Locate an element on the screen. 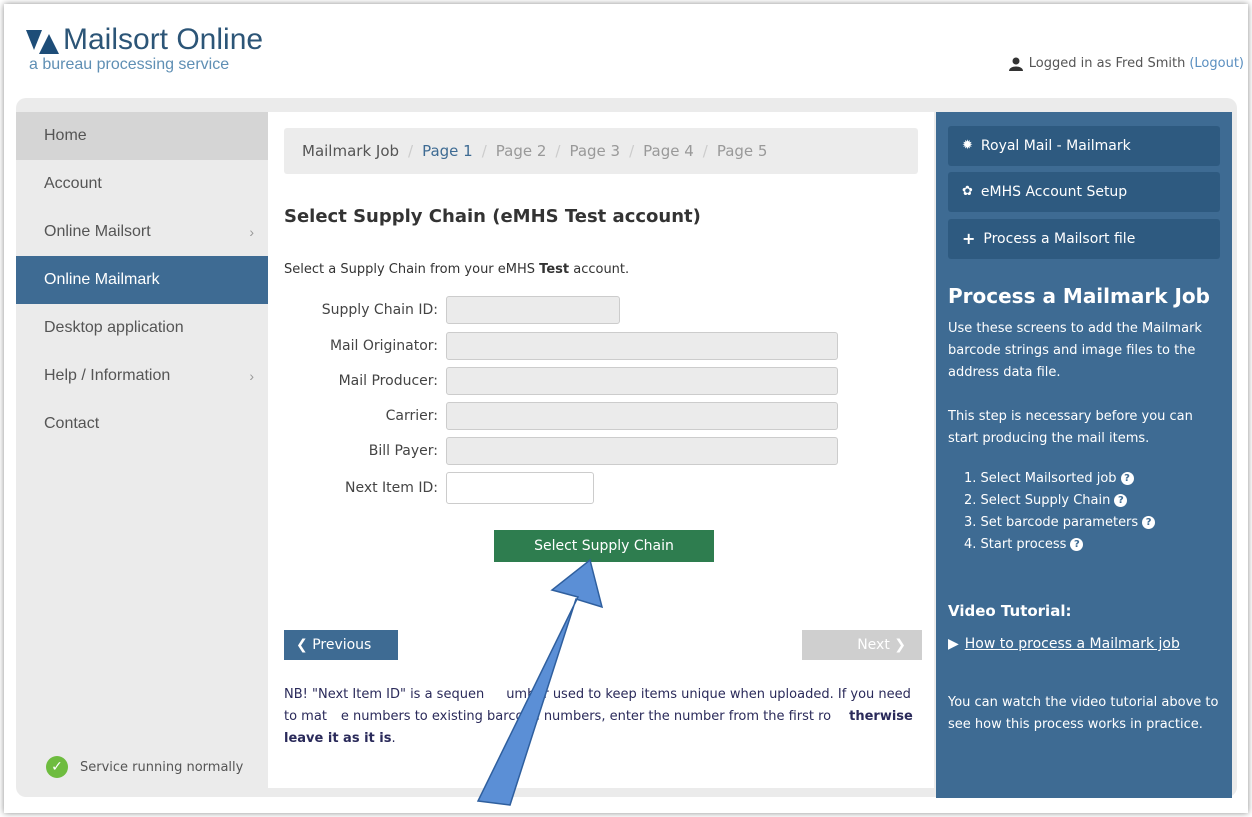 The image size is (1252, 817). button-label: Process a Mailsort file is located at coordinates (1059, 239).